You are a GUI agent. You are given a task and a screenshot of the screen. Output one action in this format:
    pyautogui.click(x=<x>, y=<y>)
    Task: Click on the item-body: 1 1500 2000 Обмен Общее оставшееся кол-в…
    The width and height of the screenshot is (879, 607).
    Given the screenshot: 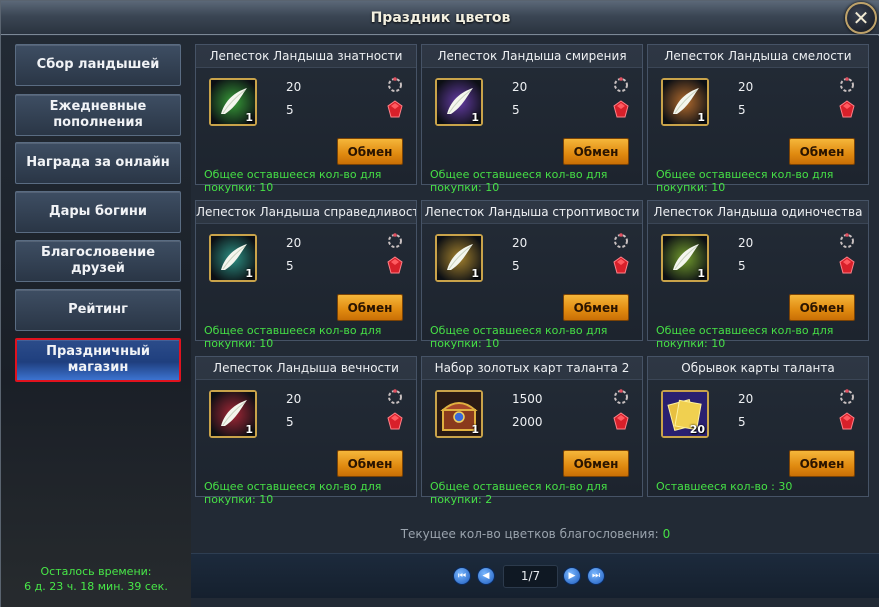 What is the action you would take?
    pyautogui.click(x=532, y=442)
    